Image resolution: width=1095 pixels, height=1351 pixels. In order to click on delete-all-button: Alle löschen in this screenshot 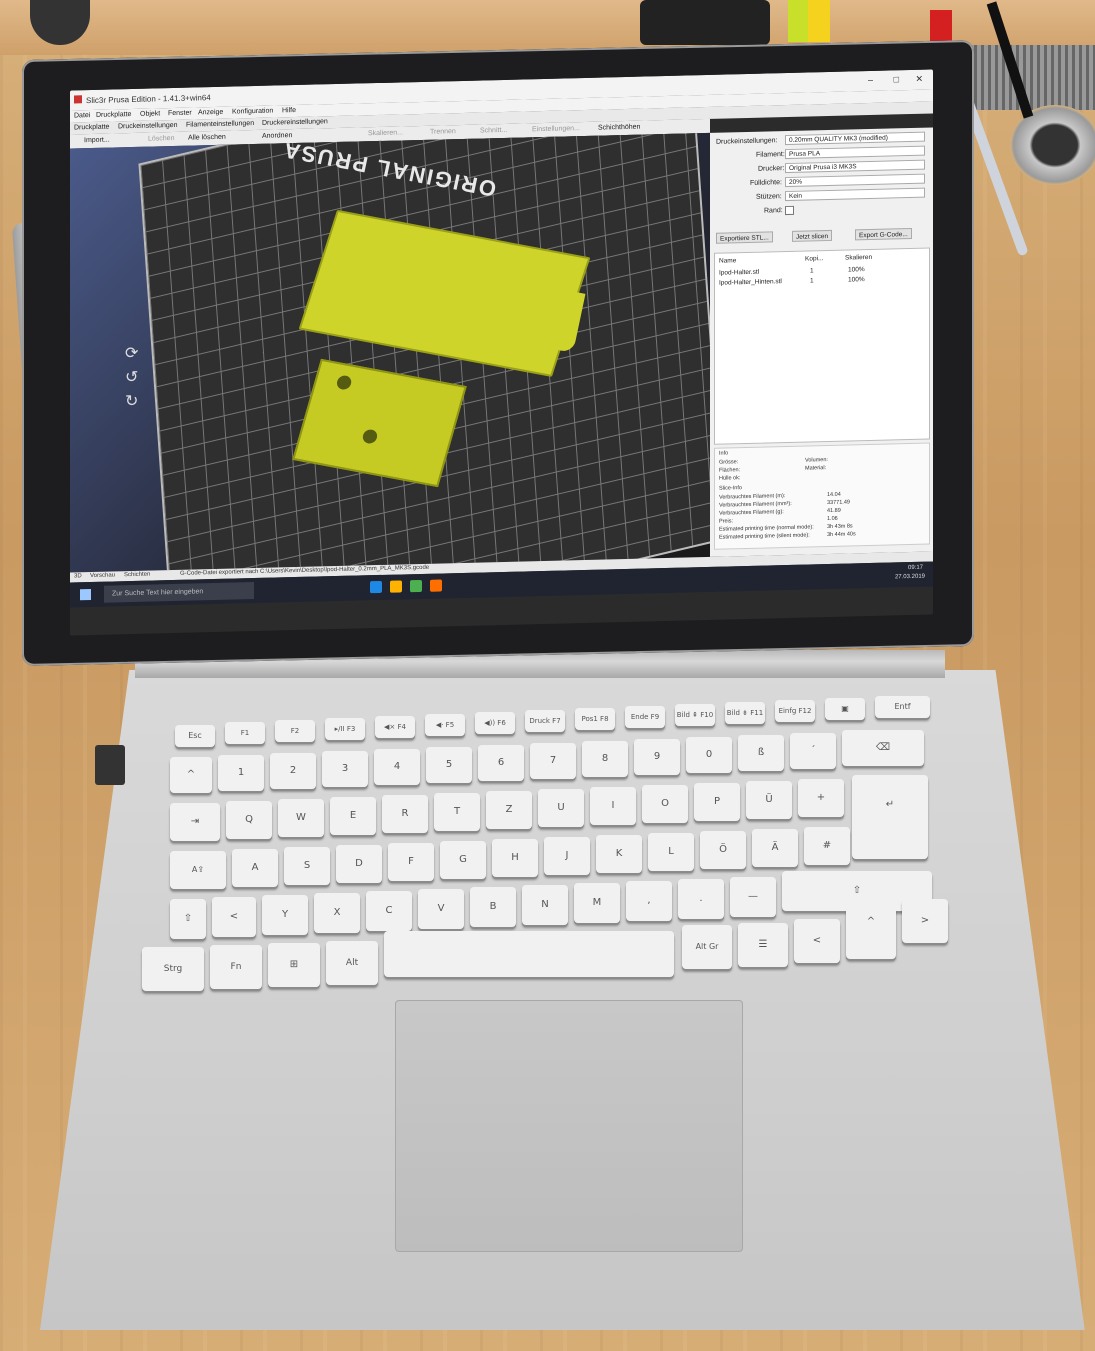, I will do `click(207, 138)`.